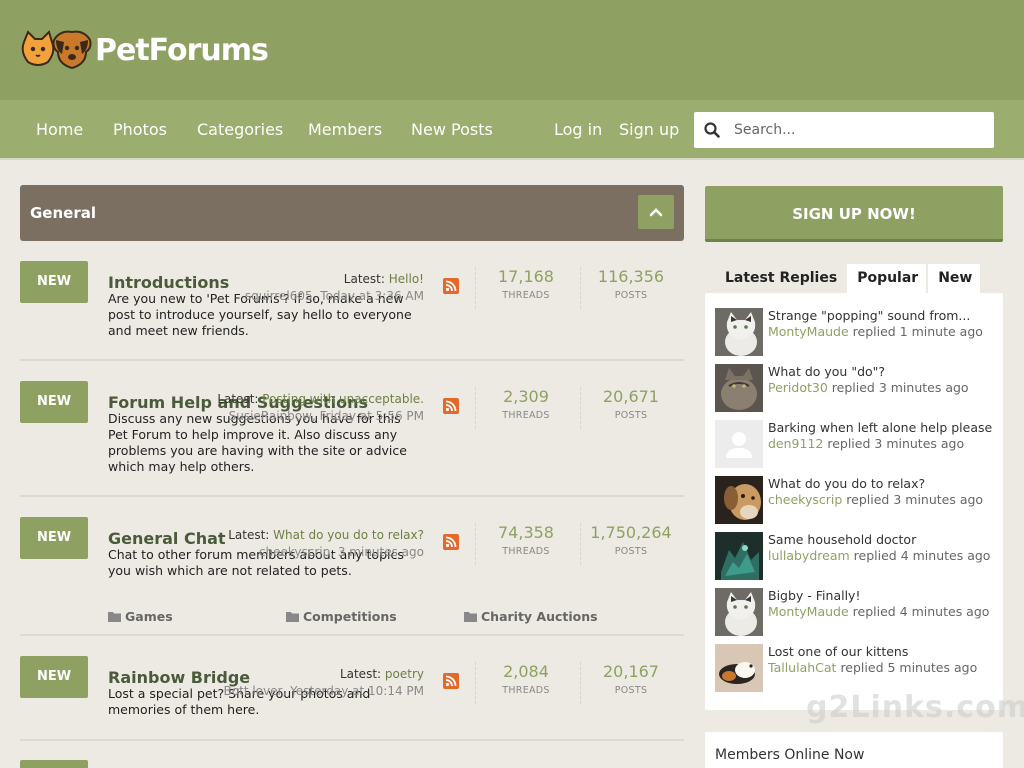 The image size is (1024, 768). I want to click on nav-members: Members, so click(345, 129).